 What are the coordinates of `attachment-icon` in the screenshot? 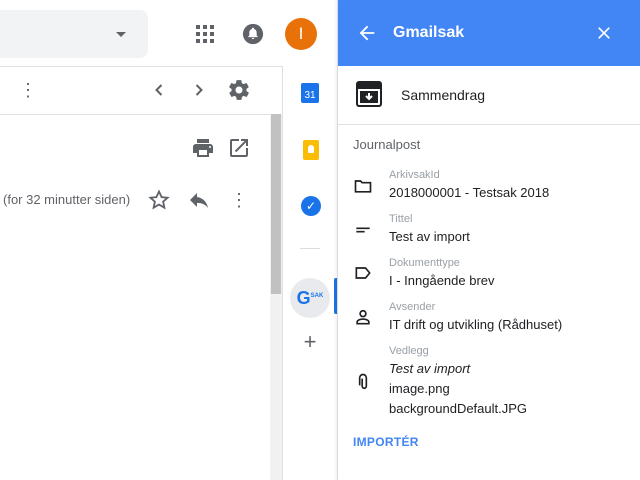 It's located at (363, 381).